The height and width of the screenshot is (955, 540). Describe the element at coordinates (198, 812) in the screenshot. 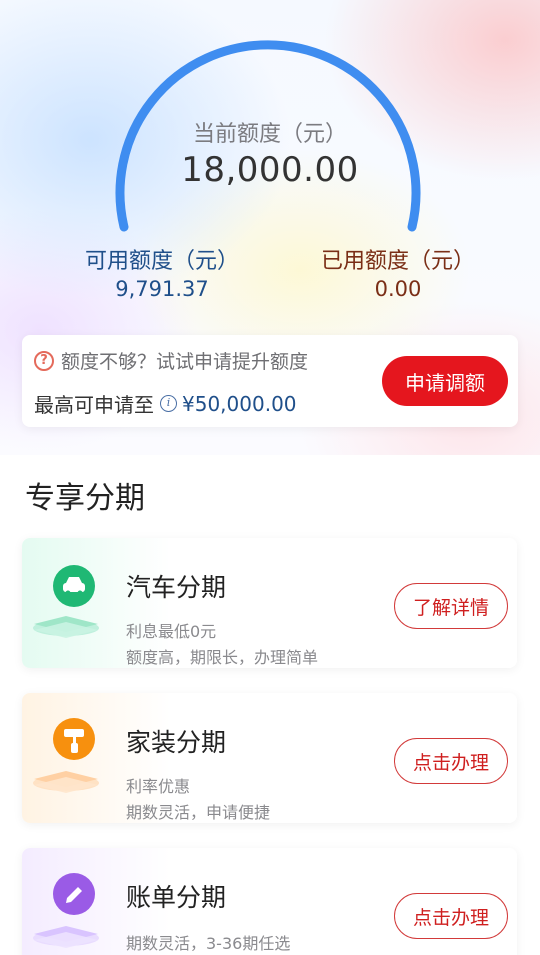

I see `product-desc-2: 期数灵活，申请便捷` at that location.